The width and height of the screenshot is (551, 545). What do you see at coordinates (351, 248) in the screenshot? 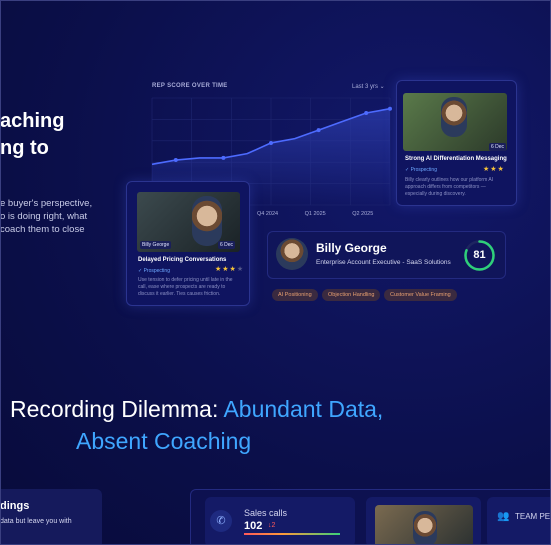
I see `rep-name: Billy George` at bounding box center [351, 248].